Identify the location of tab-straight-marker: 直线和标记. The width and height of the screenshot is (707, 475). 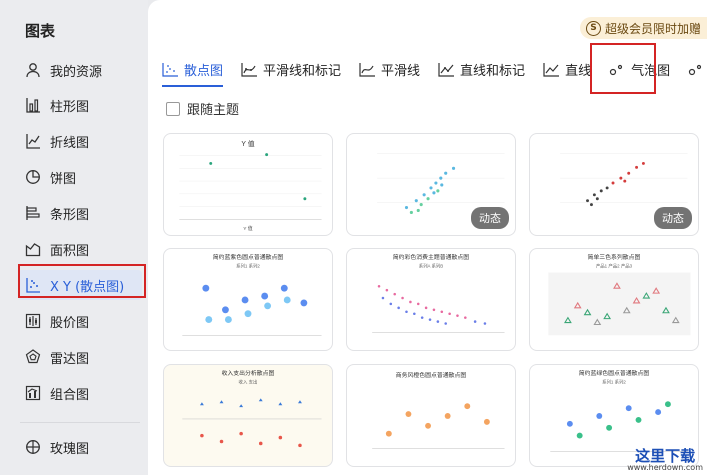
(481, 69).